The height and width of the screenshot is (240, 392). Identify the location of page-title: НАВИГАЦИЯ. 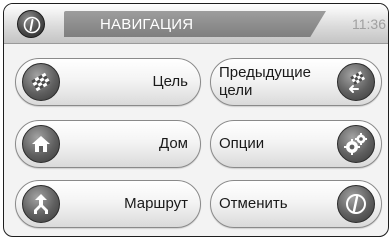
(147, 24).